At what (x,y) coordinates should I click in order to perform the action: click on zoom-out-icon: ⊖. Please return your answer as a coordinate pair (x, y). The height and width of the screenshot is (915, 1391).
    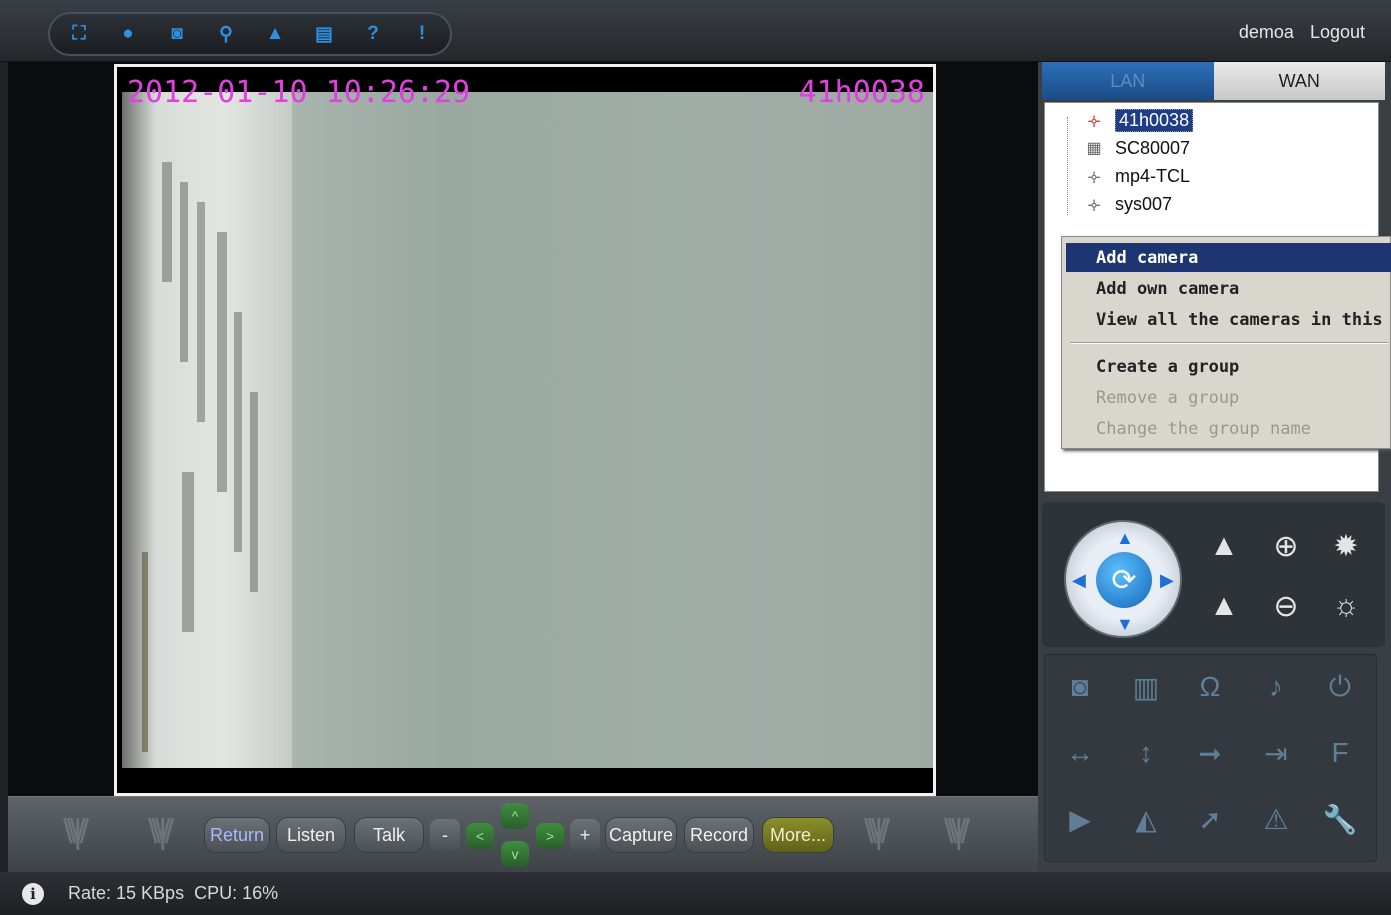
    Looking at the image, I should click on (1286, 606).